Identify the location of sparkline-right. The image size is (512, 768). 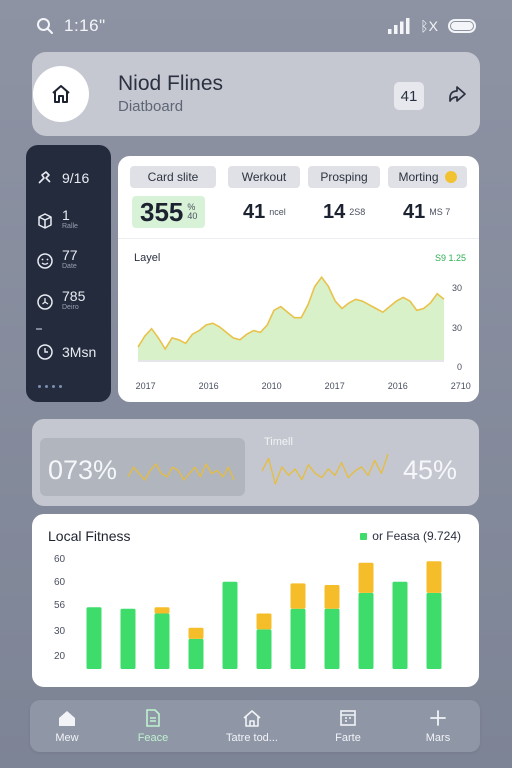
(325, 469).